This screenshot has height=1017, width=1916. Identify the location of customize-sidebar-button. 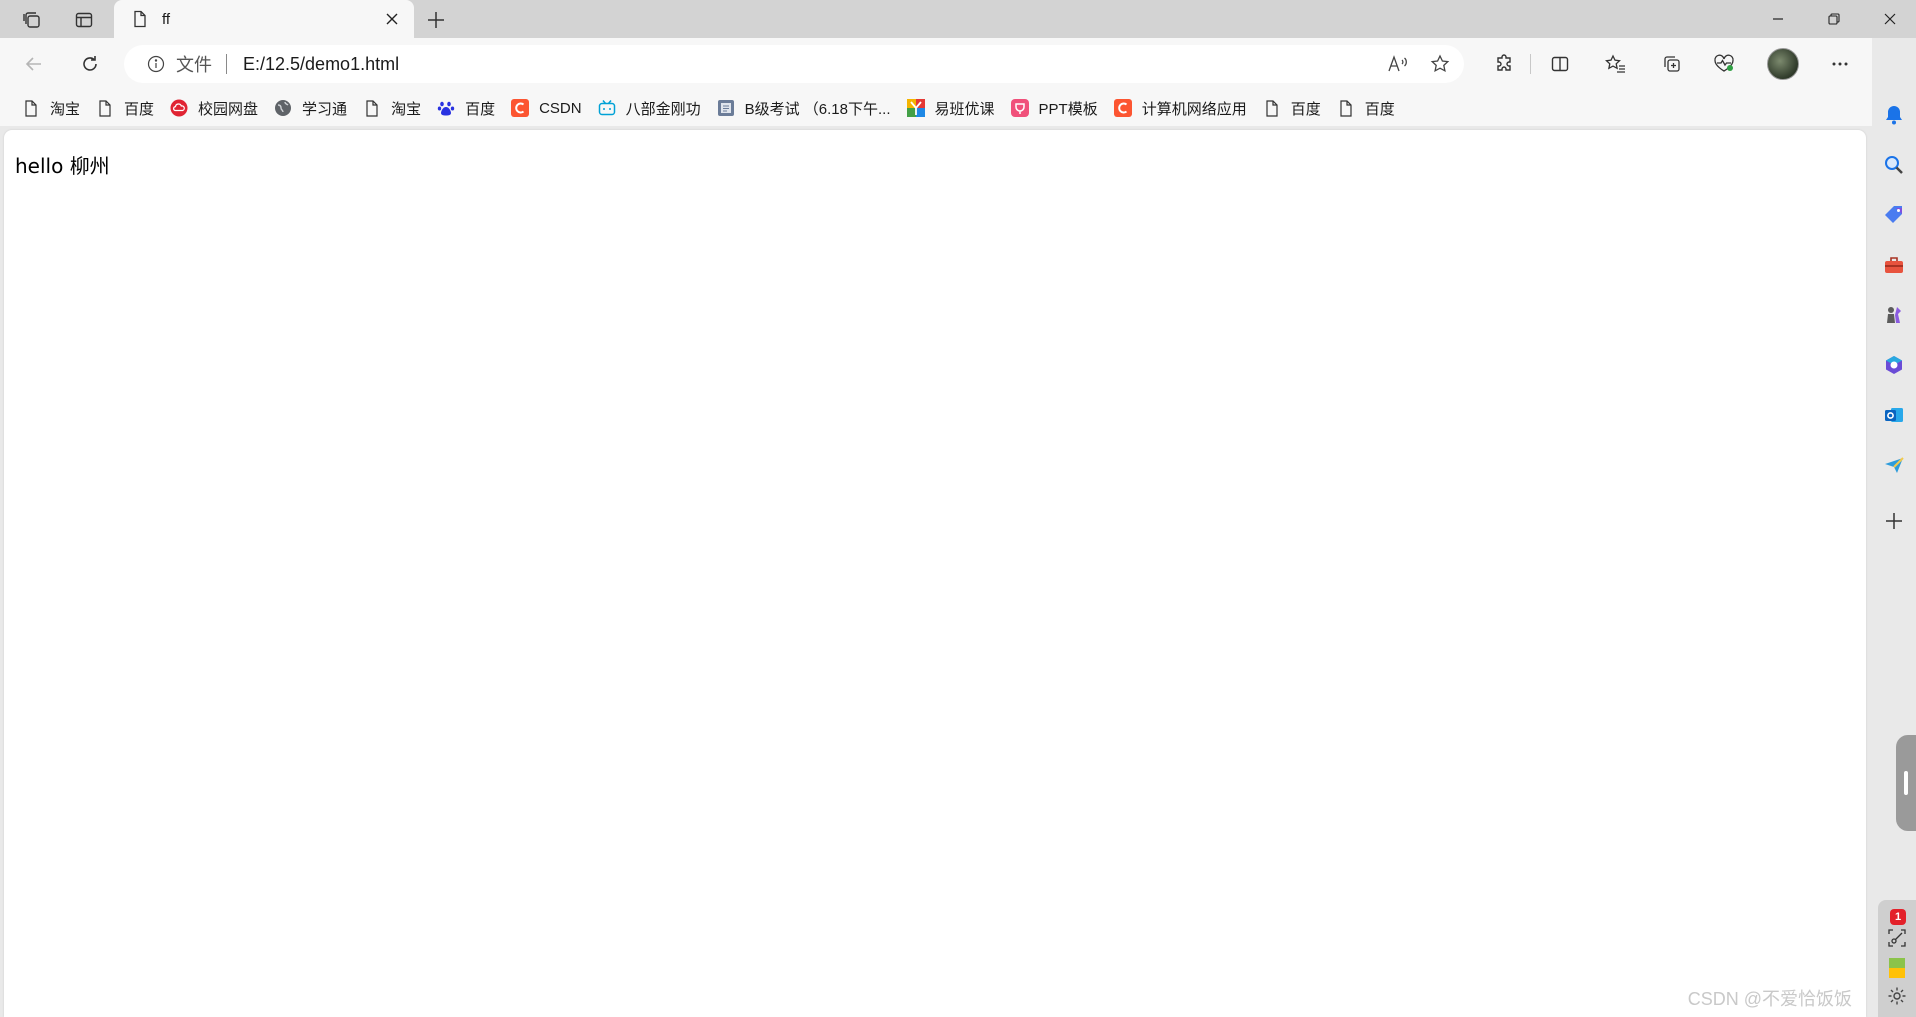
(1894, 521).